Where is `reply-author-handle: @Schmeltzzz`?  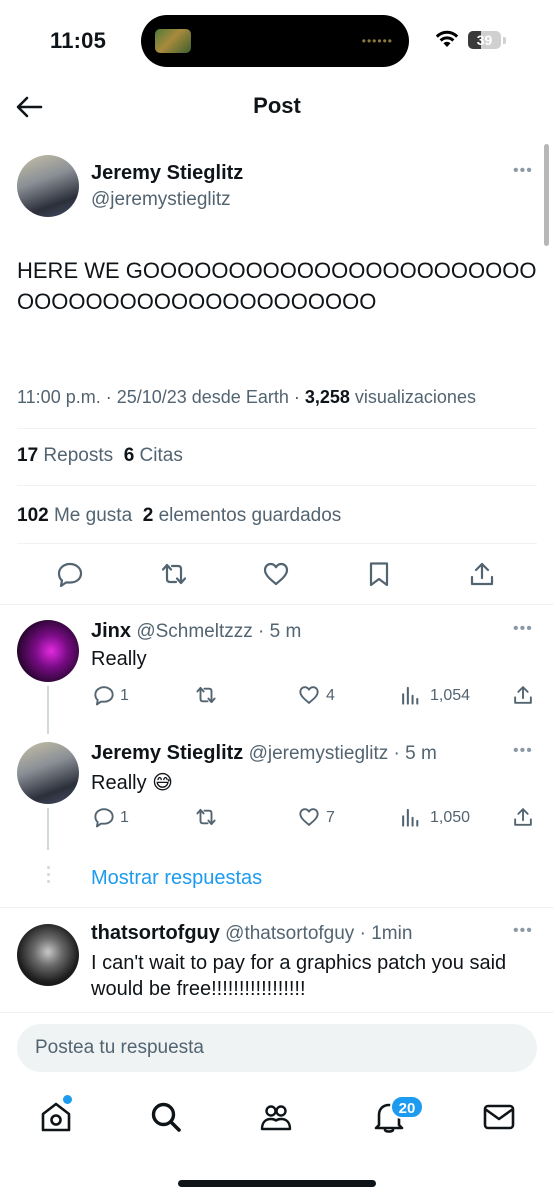
reply-author-handle: @Schmeltzzz is located at coordinates (194, 631).